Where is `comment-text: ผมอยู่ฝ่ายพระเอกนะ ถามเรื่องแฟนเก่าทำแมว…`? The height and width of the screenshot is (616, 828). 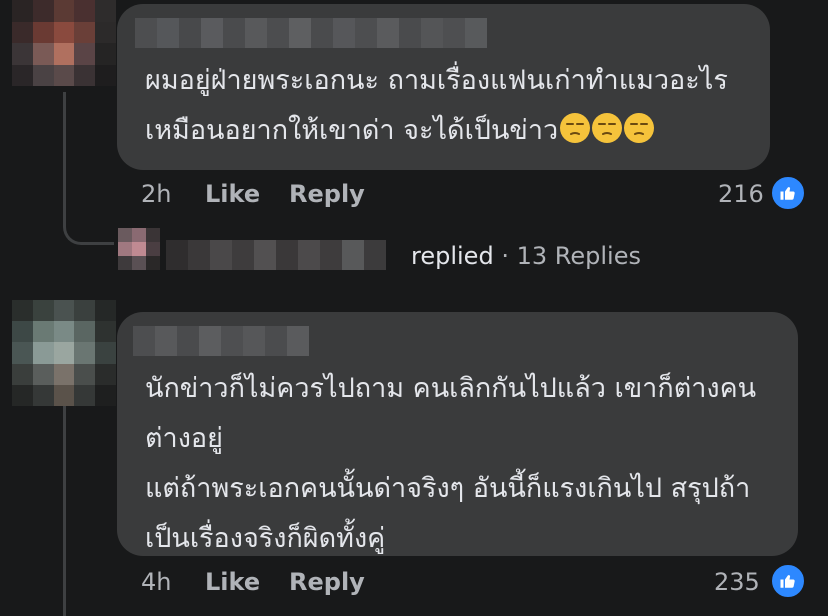
comment-text: ผมอยู่ฝ่ายพระเอกนะ ถามเรื่องแฟนเก่าทำแมว… is located at coordinates (436, 106).